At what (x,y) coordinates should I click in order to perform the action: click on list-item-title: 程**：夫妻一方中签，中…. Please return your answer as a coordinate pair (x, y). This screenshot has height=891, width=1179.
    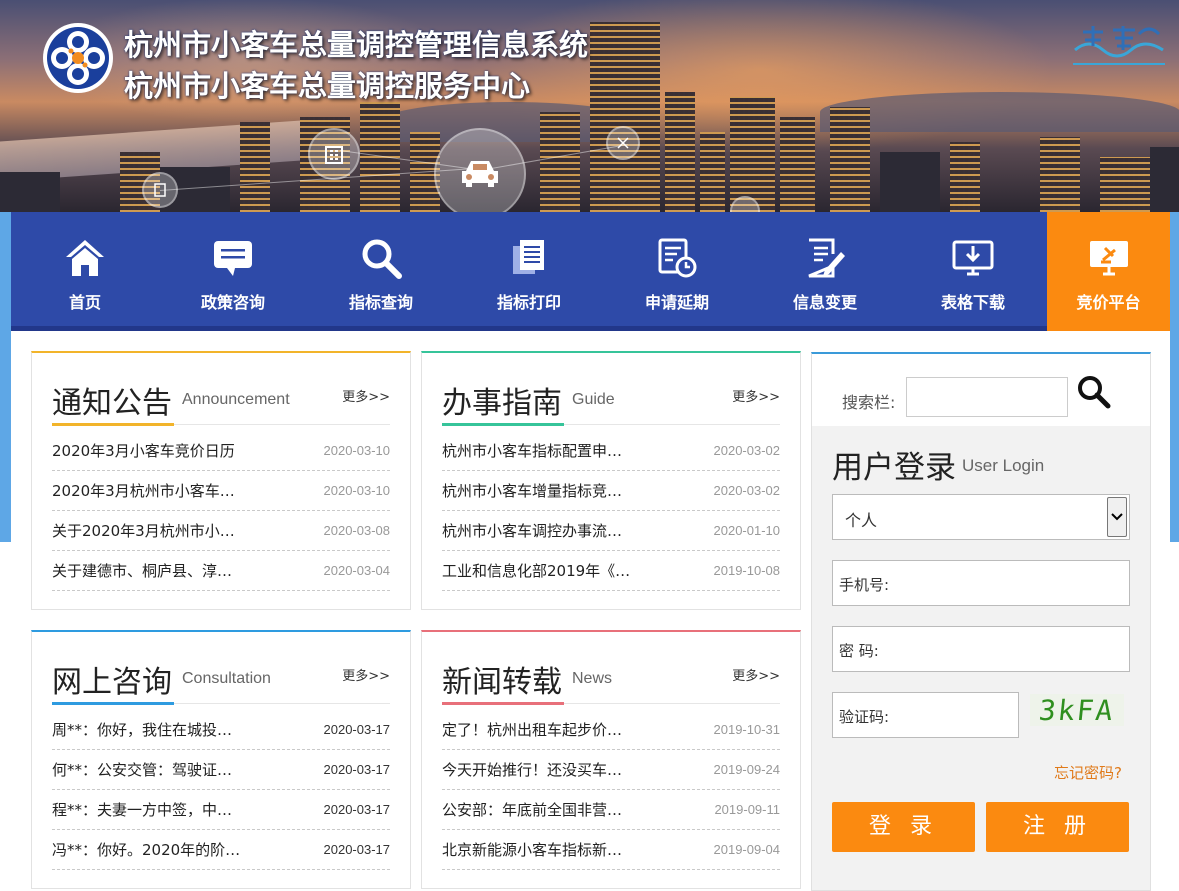
    Looking at the image, I should click on (142, 810).